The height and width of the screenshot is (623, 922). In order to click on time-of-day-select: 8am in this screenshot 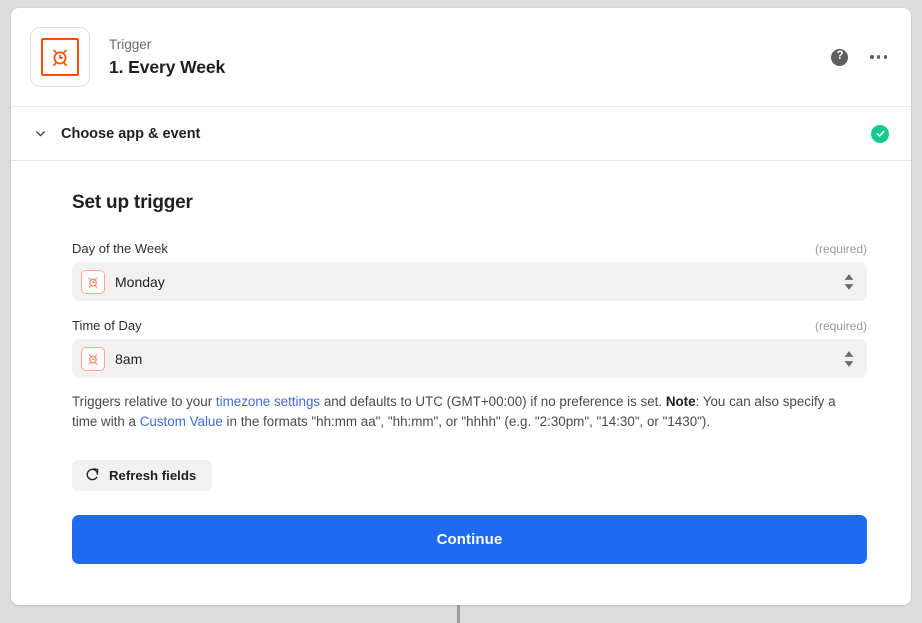, I will do `click(469, 358)`.